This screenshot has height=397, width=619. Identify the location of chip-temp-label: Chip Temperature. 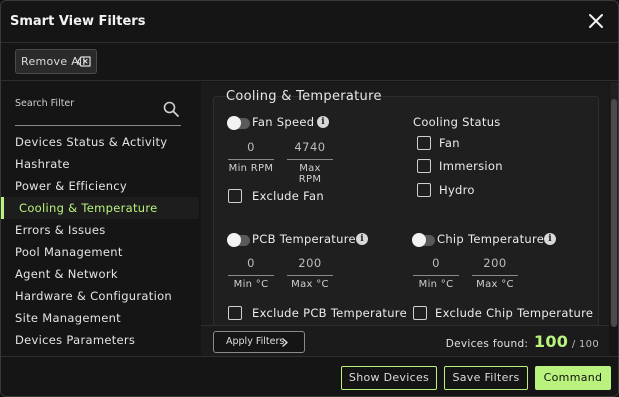
(491, 239).